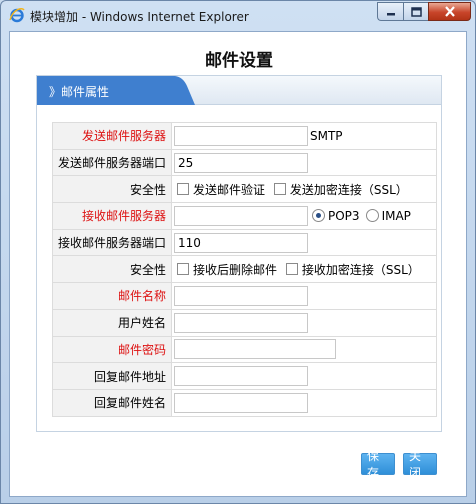  I want to click on delete-after-receive-checkbox, so click(183, 269).